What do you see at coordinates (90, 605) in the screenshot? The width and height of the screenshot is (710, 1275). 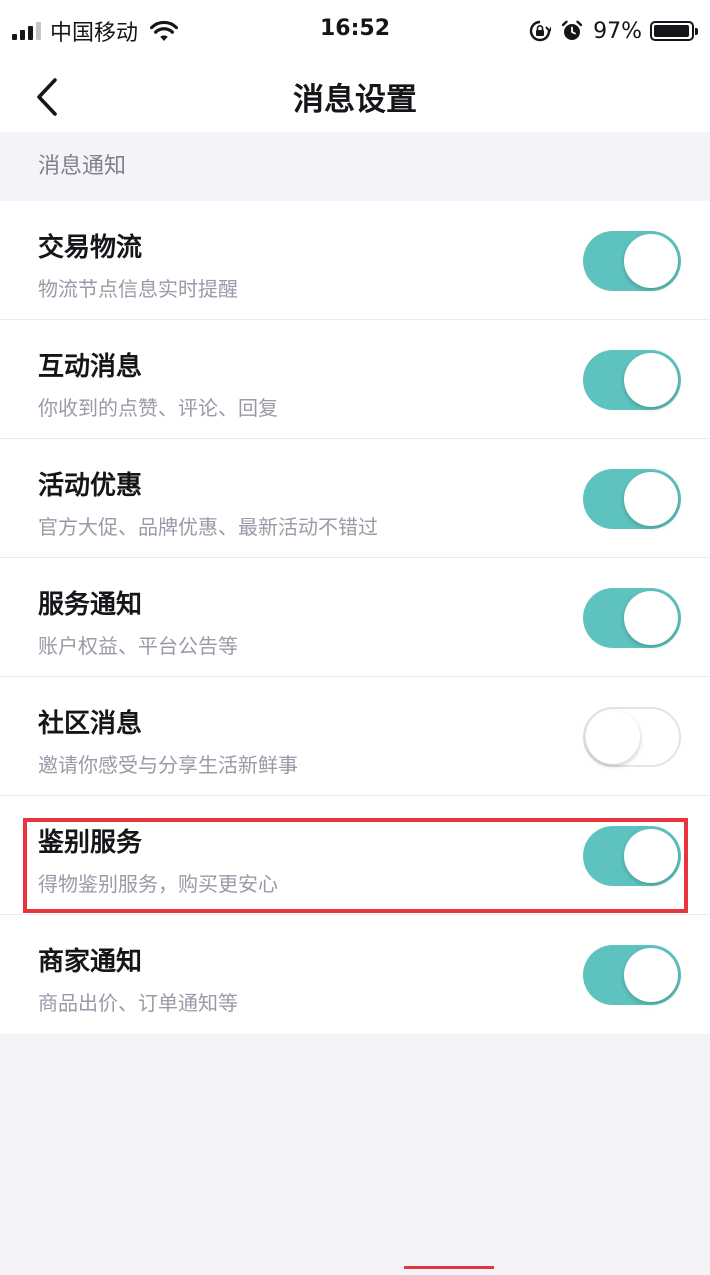 I see `setting-title: 服务通知` at bounding box center [90, 605].